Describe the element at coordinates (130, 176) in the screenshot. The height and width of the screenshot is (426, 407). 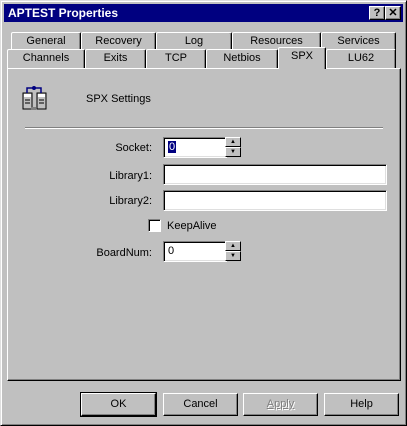
I see `library1-label: Library1:` at that location.